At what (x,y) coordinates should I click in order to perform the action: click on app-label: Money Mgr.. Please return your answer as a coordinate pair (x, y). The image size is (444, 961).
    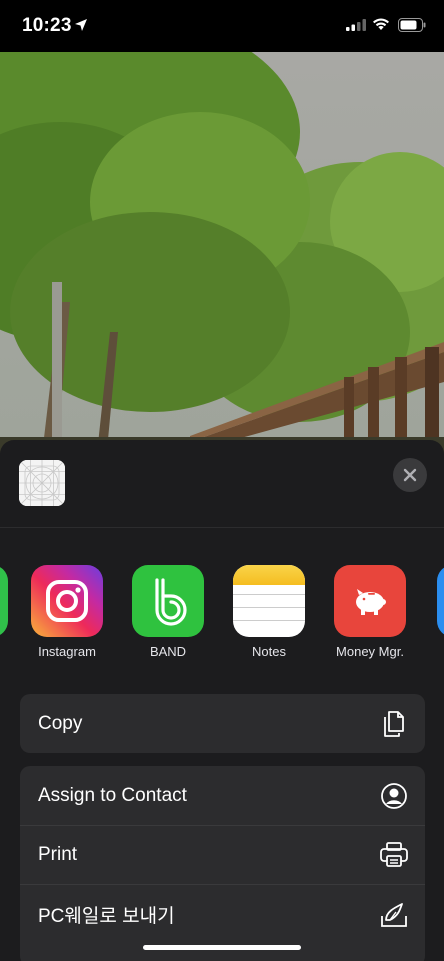
    Looking at the image, I should click on (370, 651).